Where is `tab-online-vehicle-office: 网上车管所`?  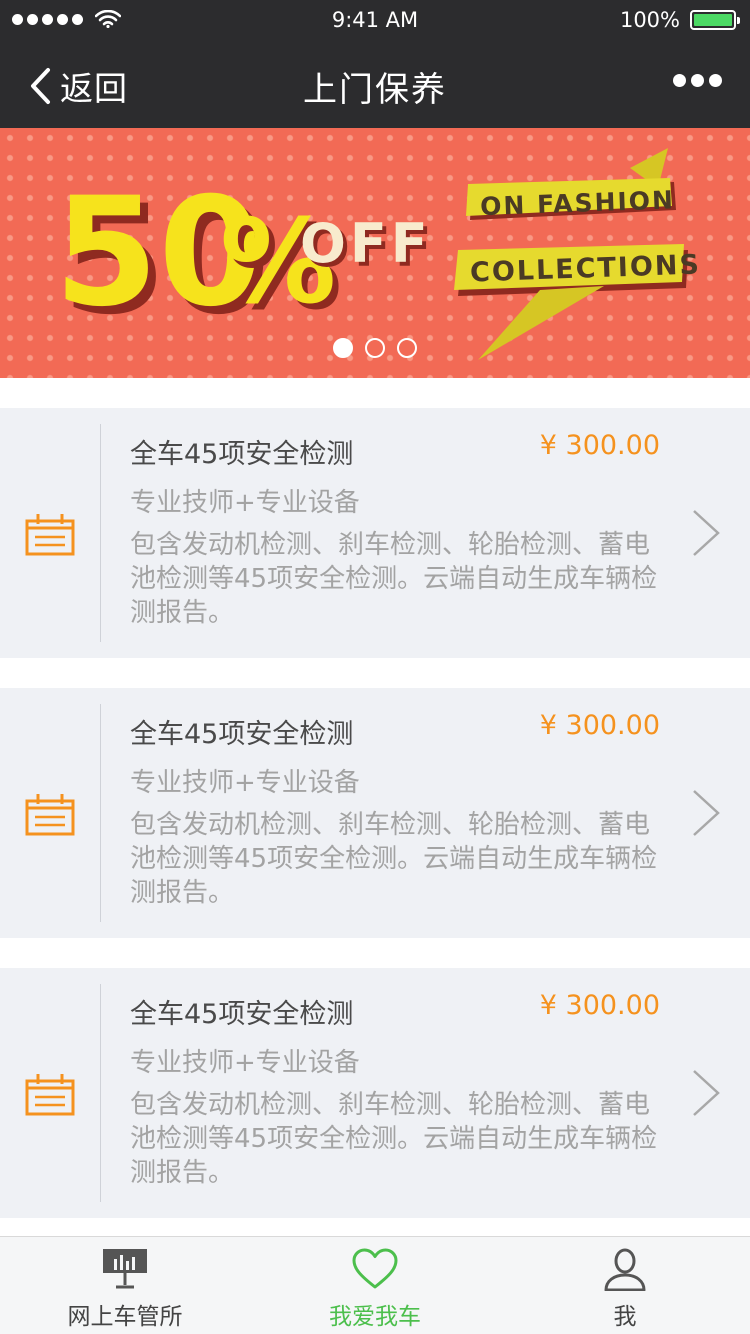
tab-online-vehicle-office: 网上车管所 is located at coordinates (125, 1285).